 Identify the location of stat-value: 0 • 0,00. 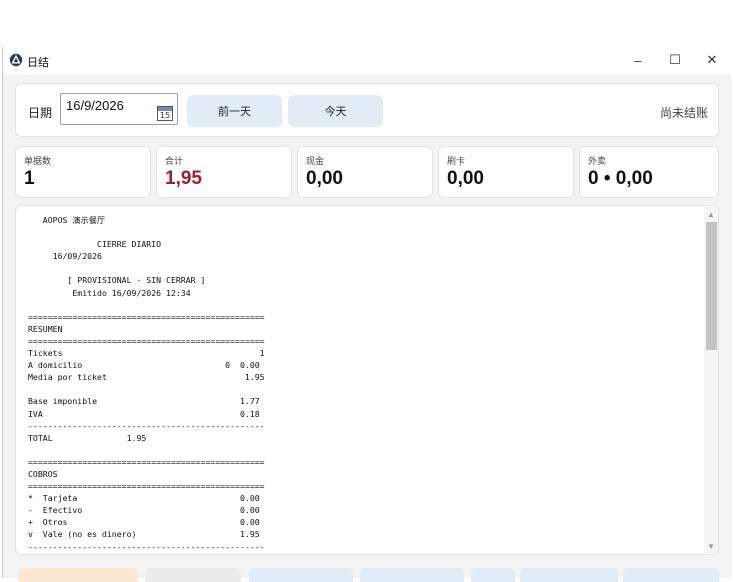
(620, 178).